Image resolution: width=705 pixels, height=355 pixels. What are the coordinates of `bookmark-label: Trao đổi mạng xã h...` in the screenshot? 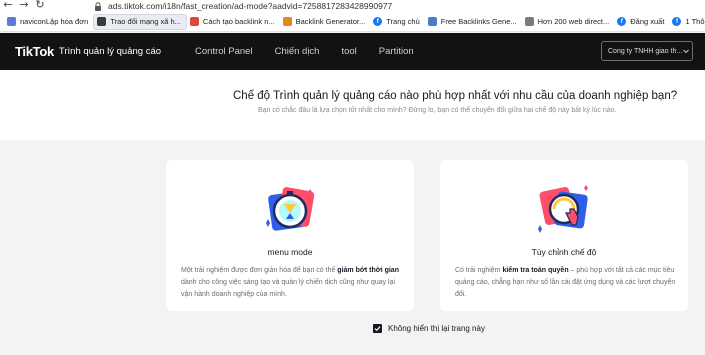 It's located at (145, 21).